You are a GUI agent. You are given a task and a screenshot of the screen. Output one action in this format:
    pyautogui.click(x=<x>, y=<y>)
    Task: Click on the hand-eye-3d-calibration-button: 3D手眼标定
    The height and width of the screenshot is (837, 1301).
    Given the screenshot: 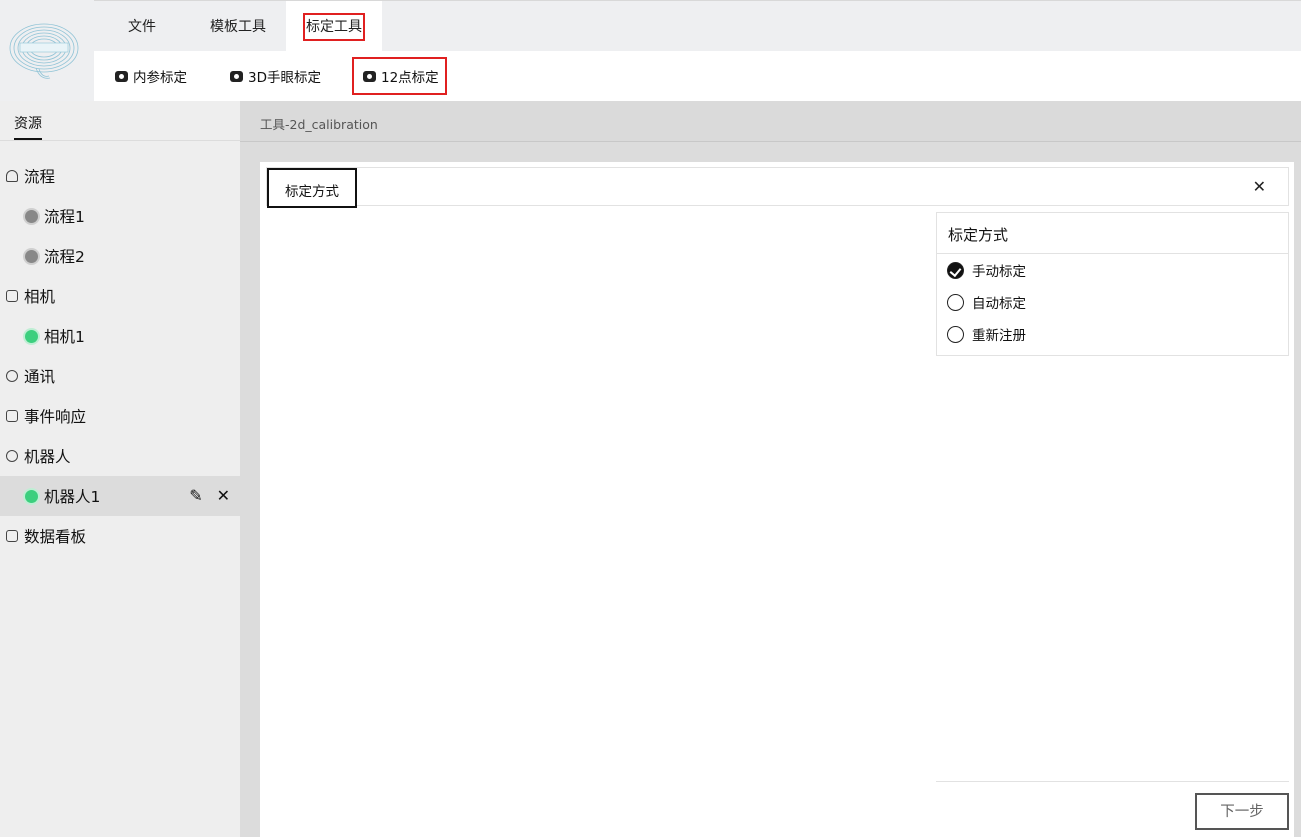 What is the action you would take?
    pyautogui.click(x=275, y=76)
    